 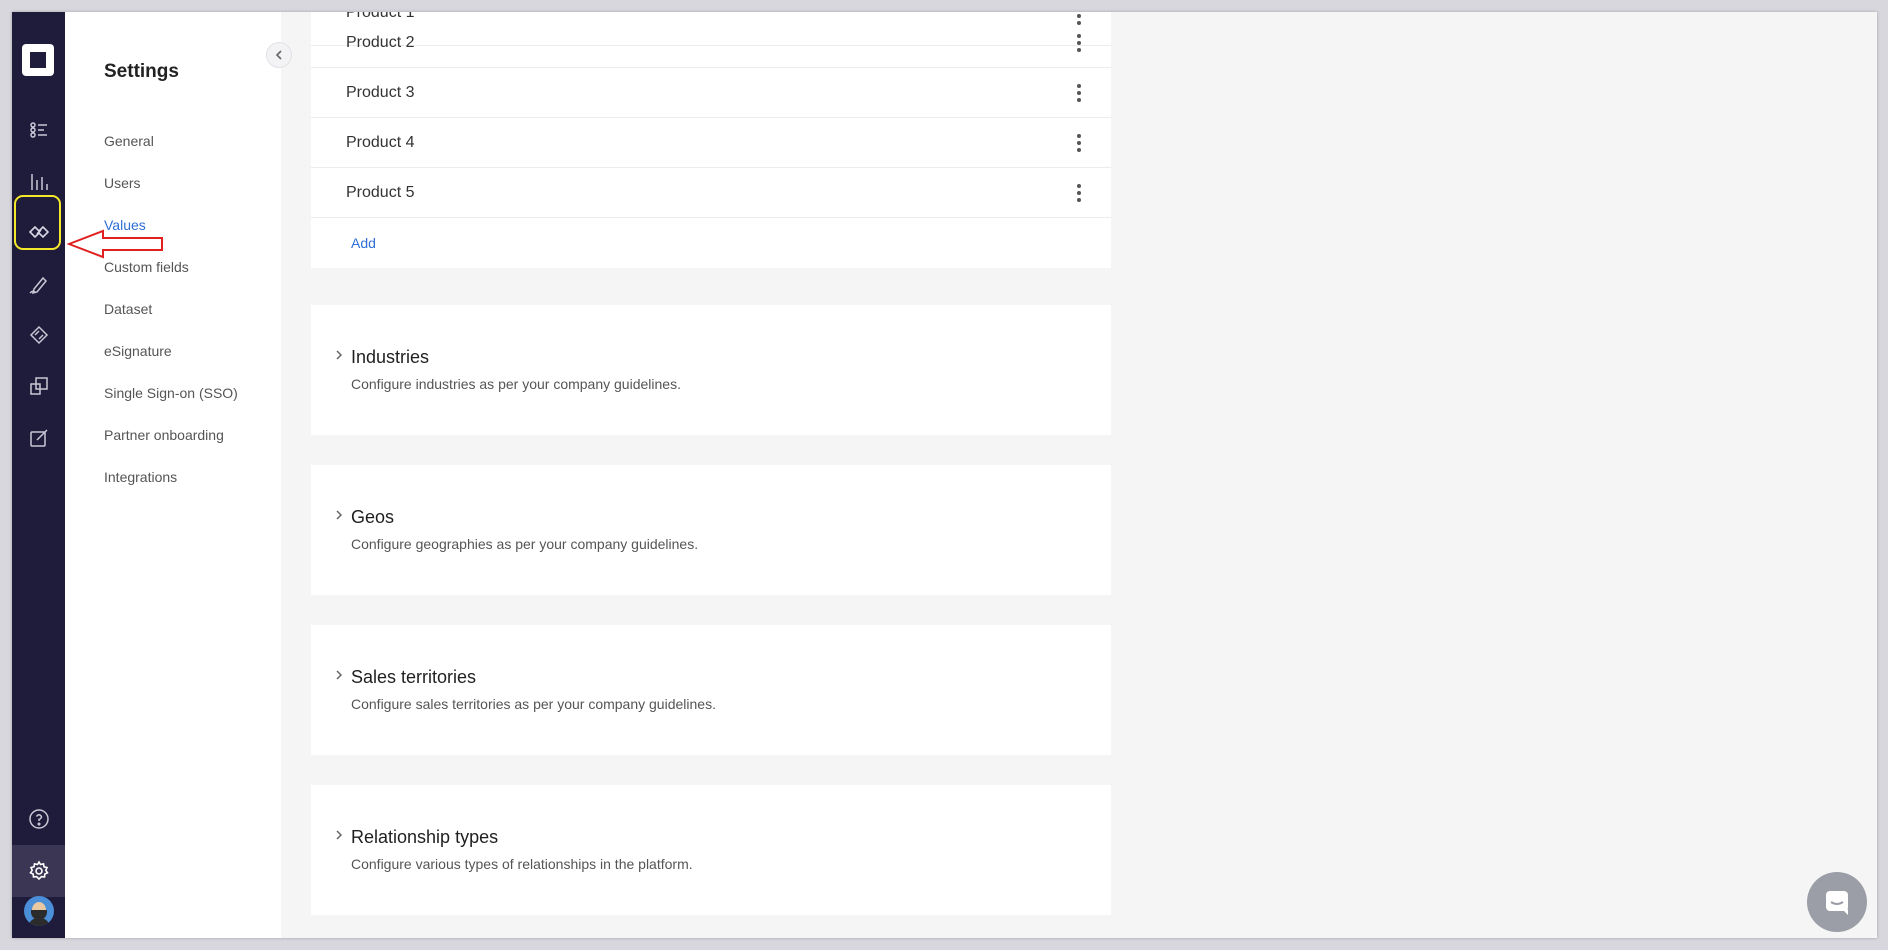 What do you see at coordinates (115, 244) in the screenshot?
I see `annotation-arrow-icon` at bounding box center [115, 244].